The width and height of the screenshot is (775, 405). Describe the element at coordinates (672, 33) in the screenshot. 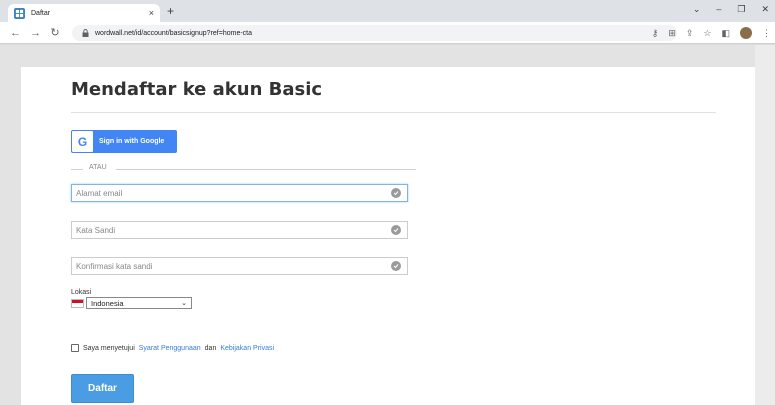

I see `translate-icon: ⊞` at that location.